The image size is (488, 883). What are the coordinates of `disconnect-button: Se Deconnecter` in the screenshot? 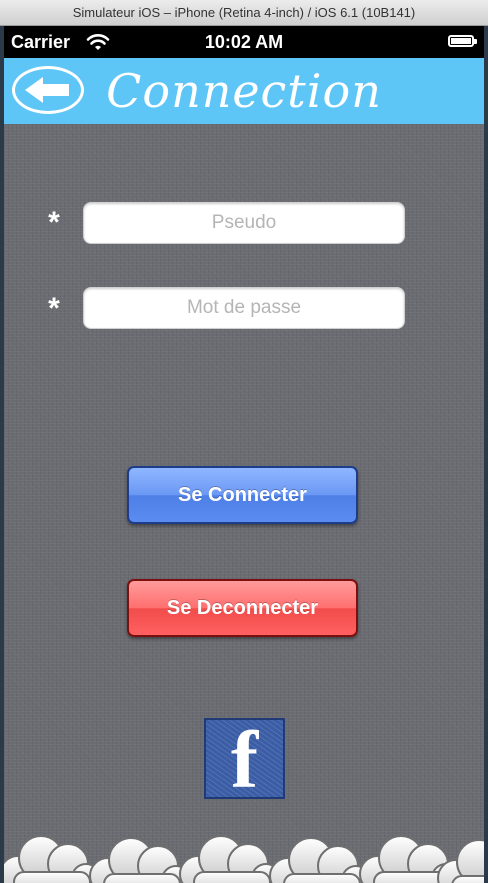 It's located at (242, 608).